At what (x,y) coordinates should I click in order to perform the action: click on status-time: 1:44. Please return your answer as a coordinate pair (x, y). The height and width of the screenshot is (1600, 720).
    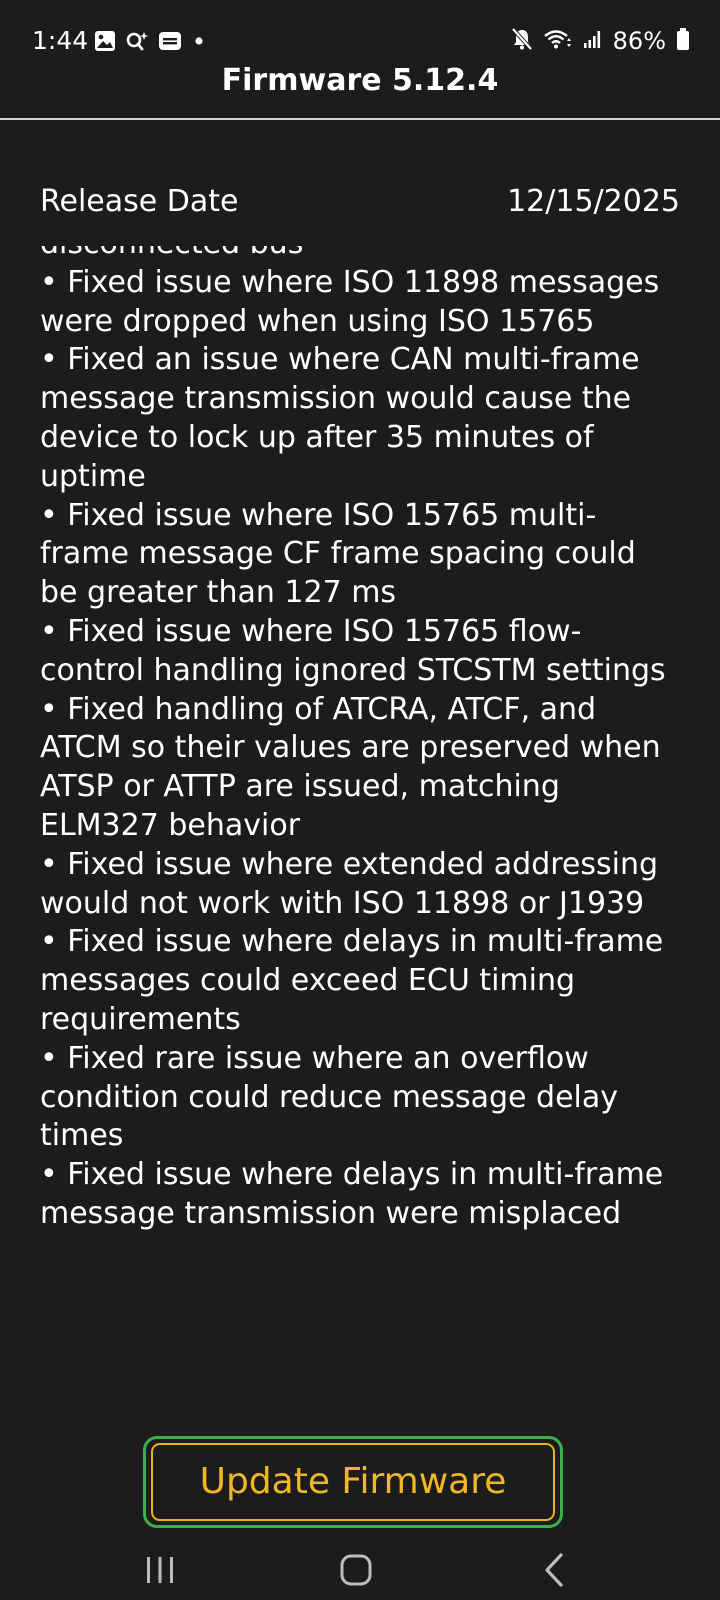
    Looking at the image, I should click on (60, 40).